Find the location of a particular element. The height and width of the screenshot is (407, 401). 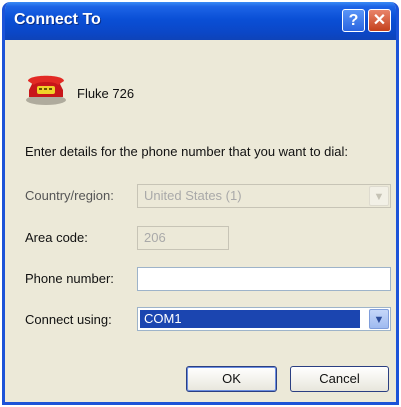

country-select: United States (1) ▼ is located at coordinates (264, 196).